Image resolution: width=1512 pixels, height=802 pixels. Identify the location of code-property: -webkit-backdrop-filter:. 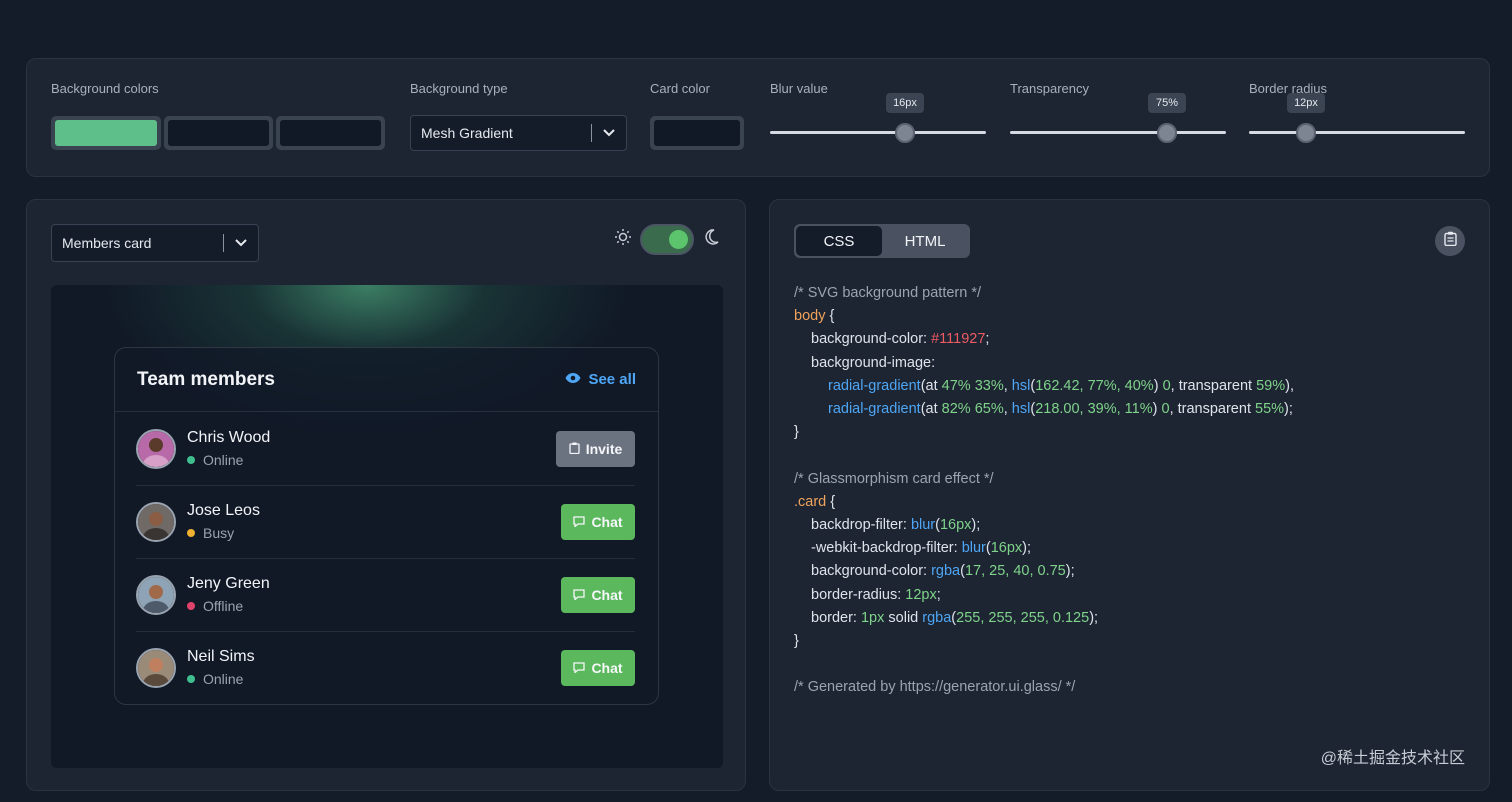
(886, 548).